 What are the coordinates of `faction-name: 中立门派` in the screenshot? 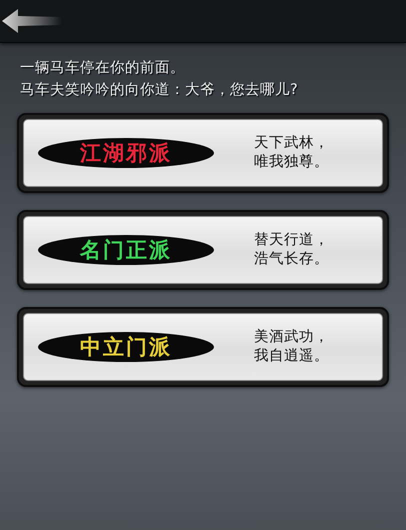 It's located at (126, 347).